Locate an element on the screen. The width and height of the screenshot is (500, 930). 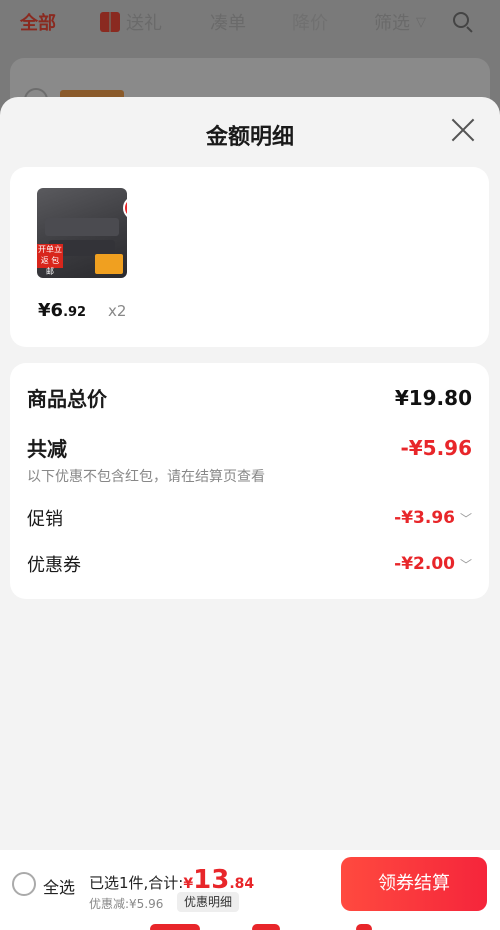
coupon-label: 优惠券 is located at coordinates (54, 565).